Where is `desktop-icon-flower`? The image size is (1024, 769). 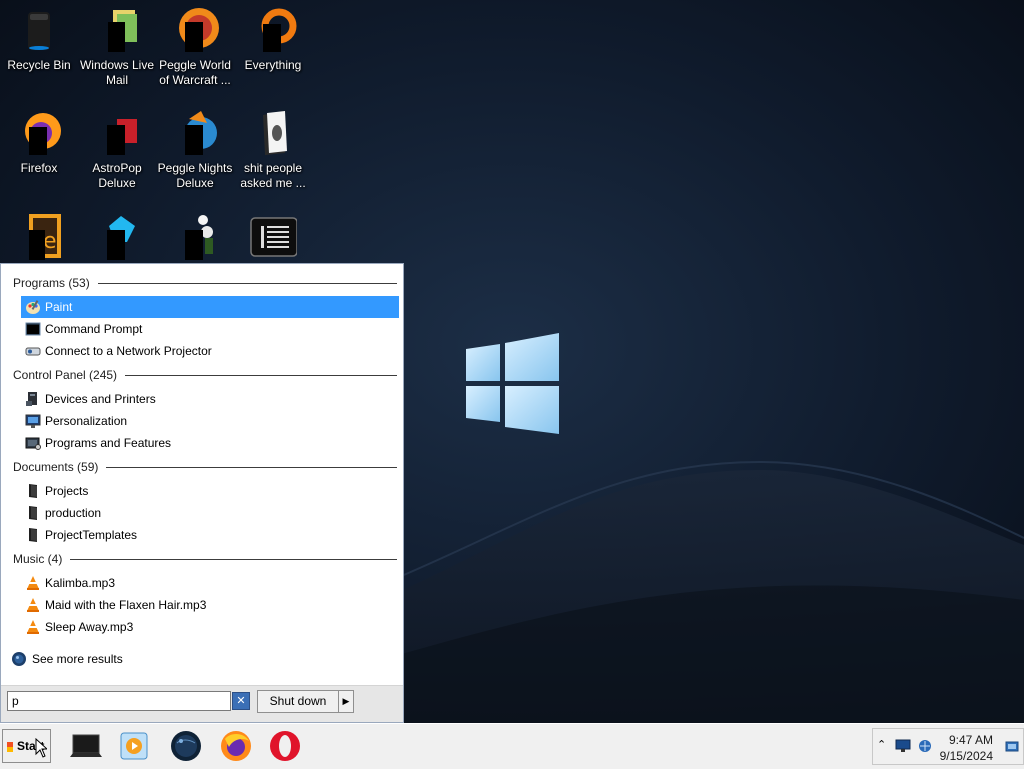
desktop-icon-flower is located at coordinates (195, 236).